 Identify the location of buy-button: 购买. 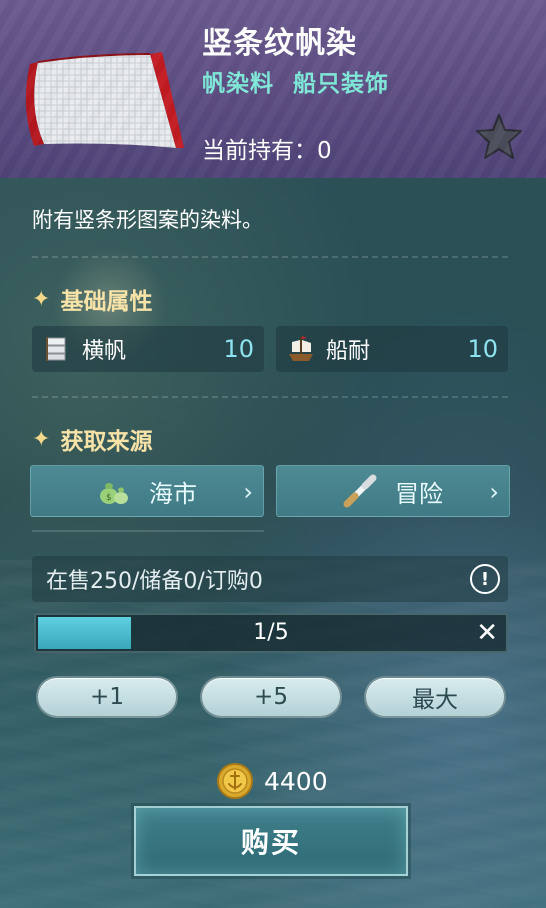
(271, 841).